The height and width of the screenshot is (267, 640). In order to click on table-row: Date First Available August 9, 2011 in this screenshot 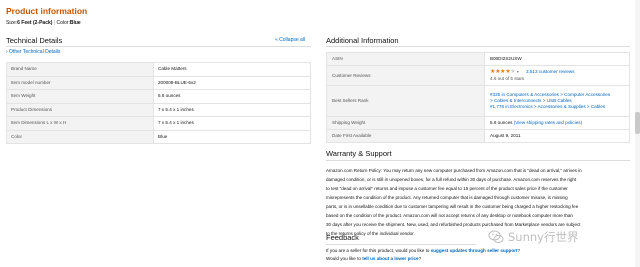, I will do `click(478, 136)`.